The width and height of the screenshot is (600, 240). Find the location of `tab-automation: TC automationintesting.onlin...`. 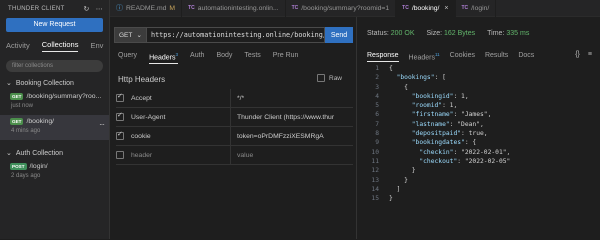

tab-automation: TC automationintesting.onlin... is located at coordinates (234, 8).